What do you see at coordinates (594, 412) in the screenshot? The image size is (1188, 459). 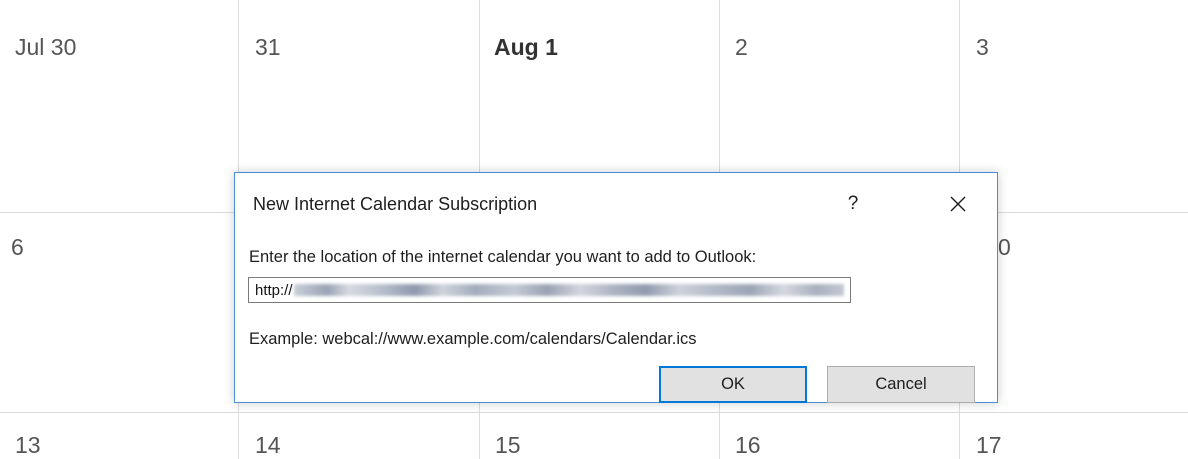 I see `row-divider` at bounding box center [594, 412].